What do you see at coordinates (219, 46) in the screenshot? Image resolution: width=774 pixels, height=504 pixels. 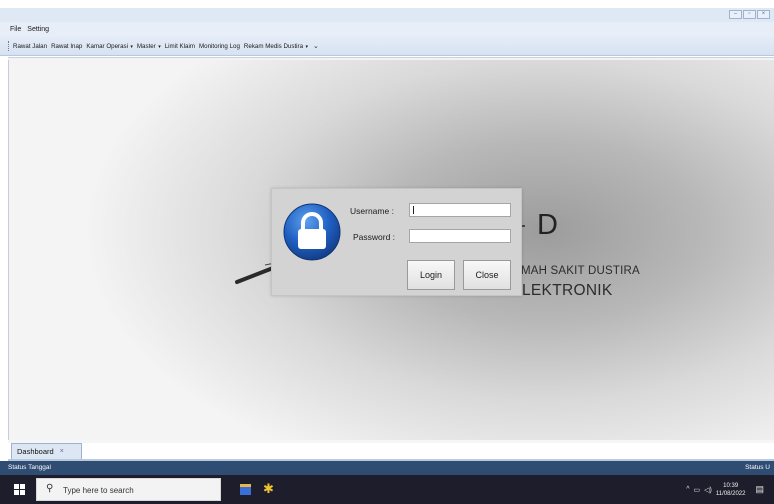 I see `toolbar-monitoring-log: Monitoring Log` at bounding box center [219, 46].